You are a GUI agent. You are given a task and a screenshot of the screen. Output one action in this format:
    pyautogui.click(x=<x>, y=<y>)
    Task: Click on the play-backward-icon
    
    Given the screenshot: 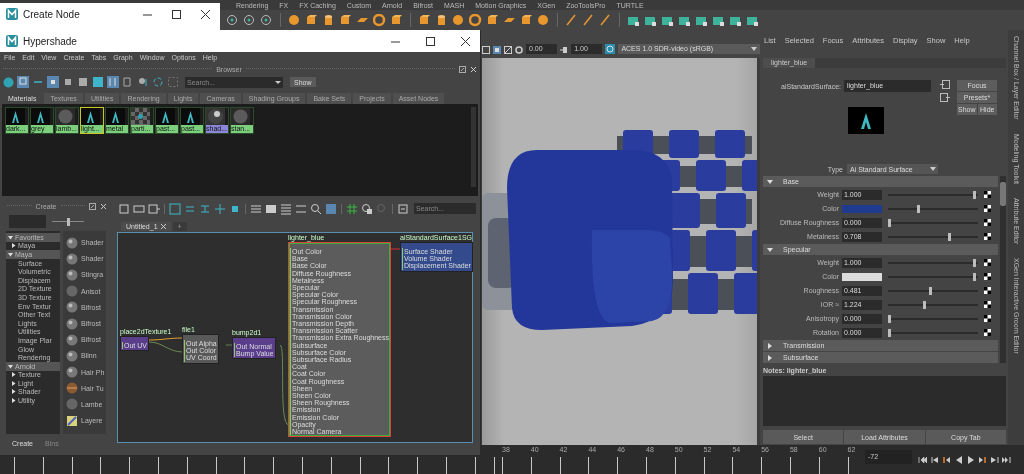 What is the action you would take?
    pyautogui.click(x=958, y=459)
    